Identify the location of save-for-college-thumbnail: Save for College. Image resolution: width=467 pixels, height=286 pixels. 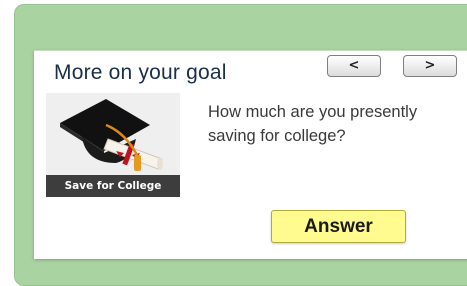
(113, 145).